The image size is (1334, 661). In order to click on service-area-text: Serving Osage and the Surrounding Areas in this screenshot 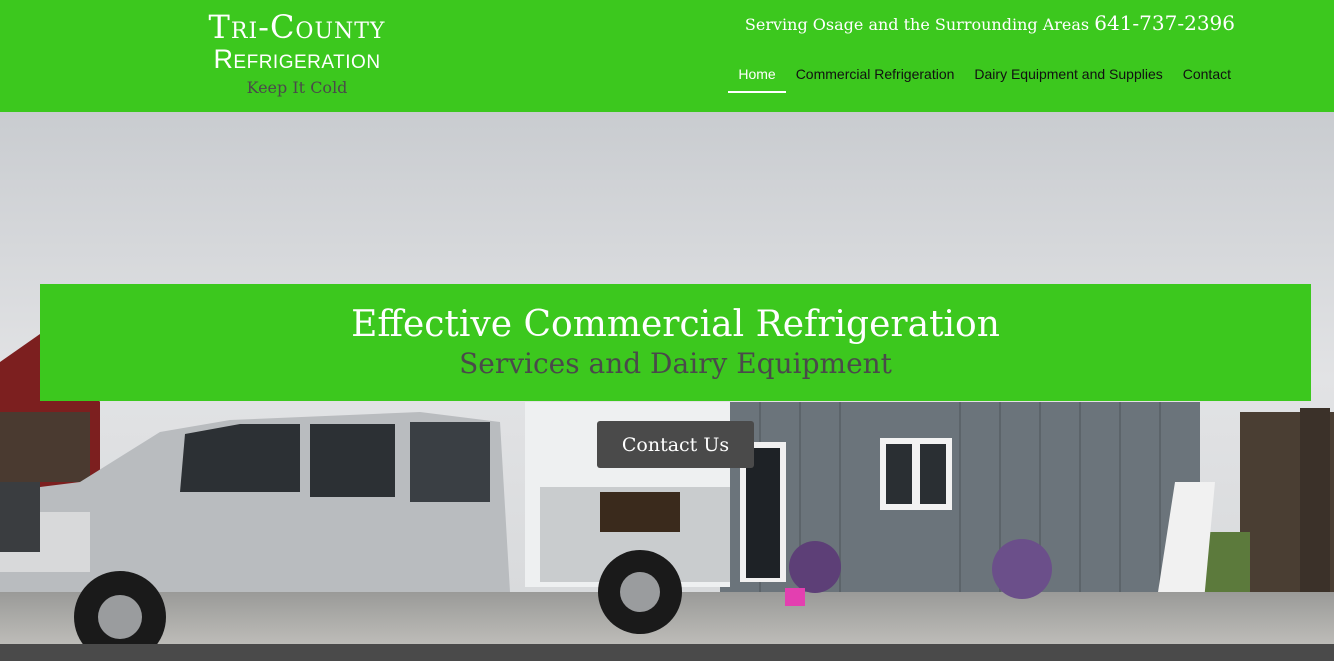, I will do `click(917, 24)`.